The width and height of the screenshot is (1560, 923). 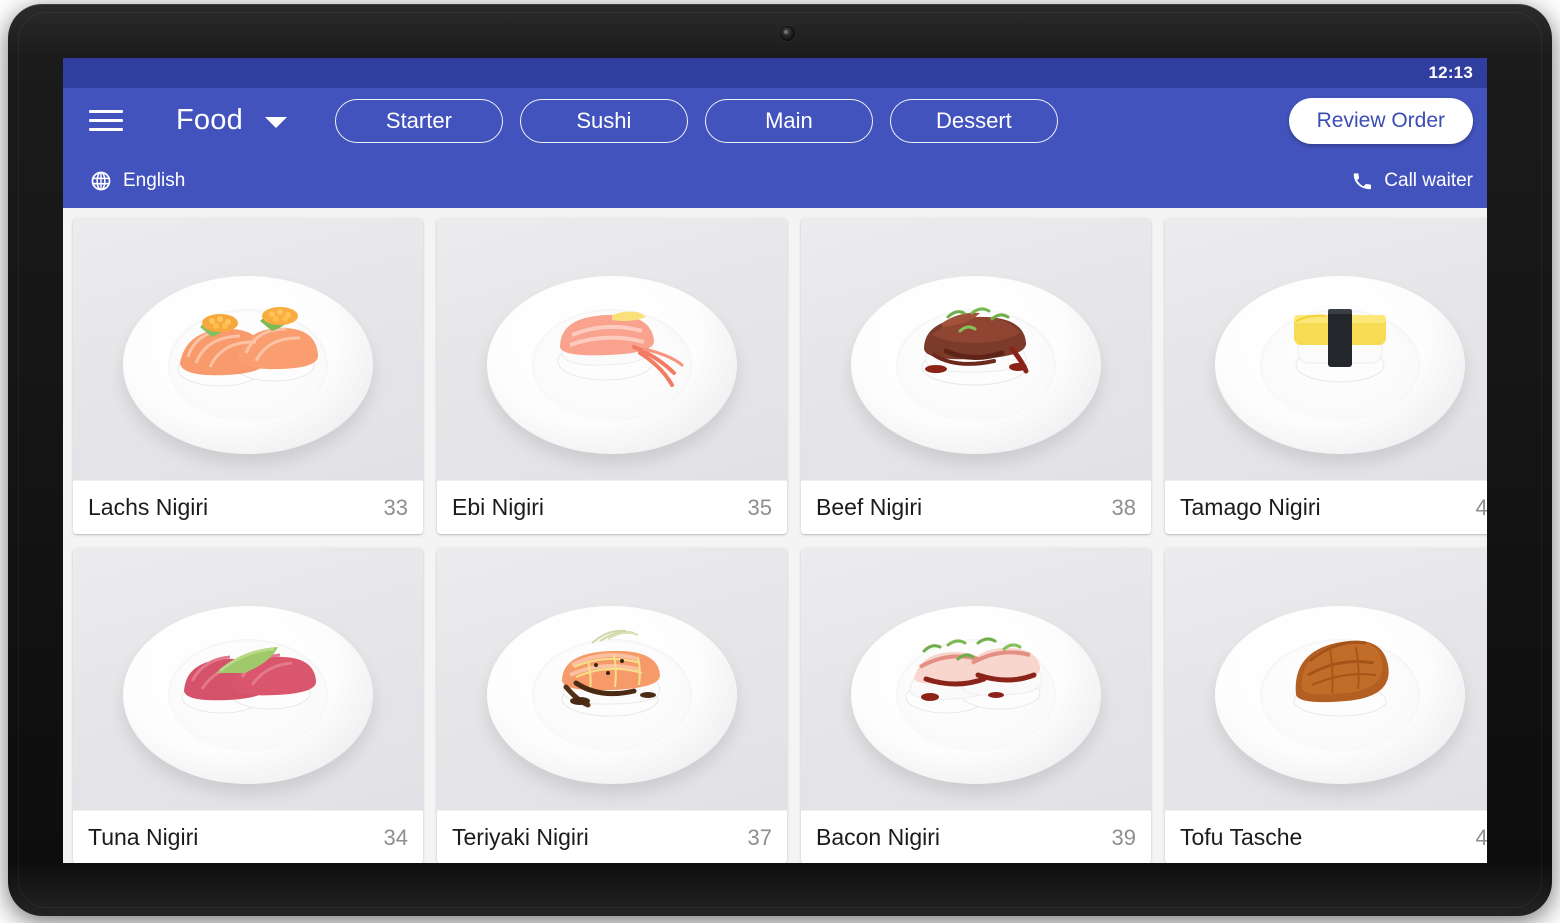 I want to click on menu-item-image-beef-nigiri, so click(x=976, y=349).